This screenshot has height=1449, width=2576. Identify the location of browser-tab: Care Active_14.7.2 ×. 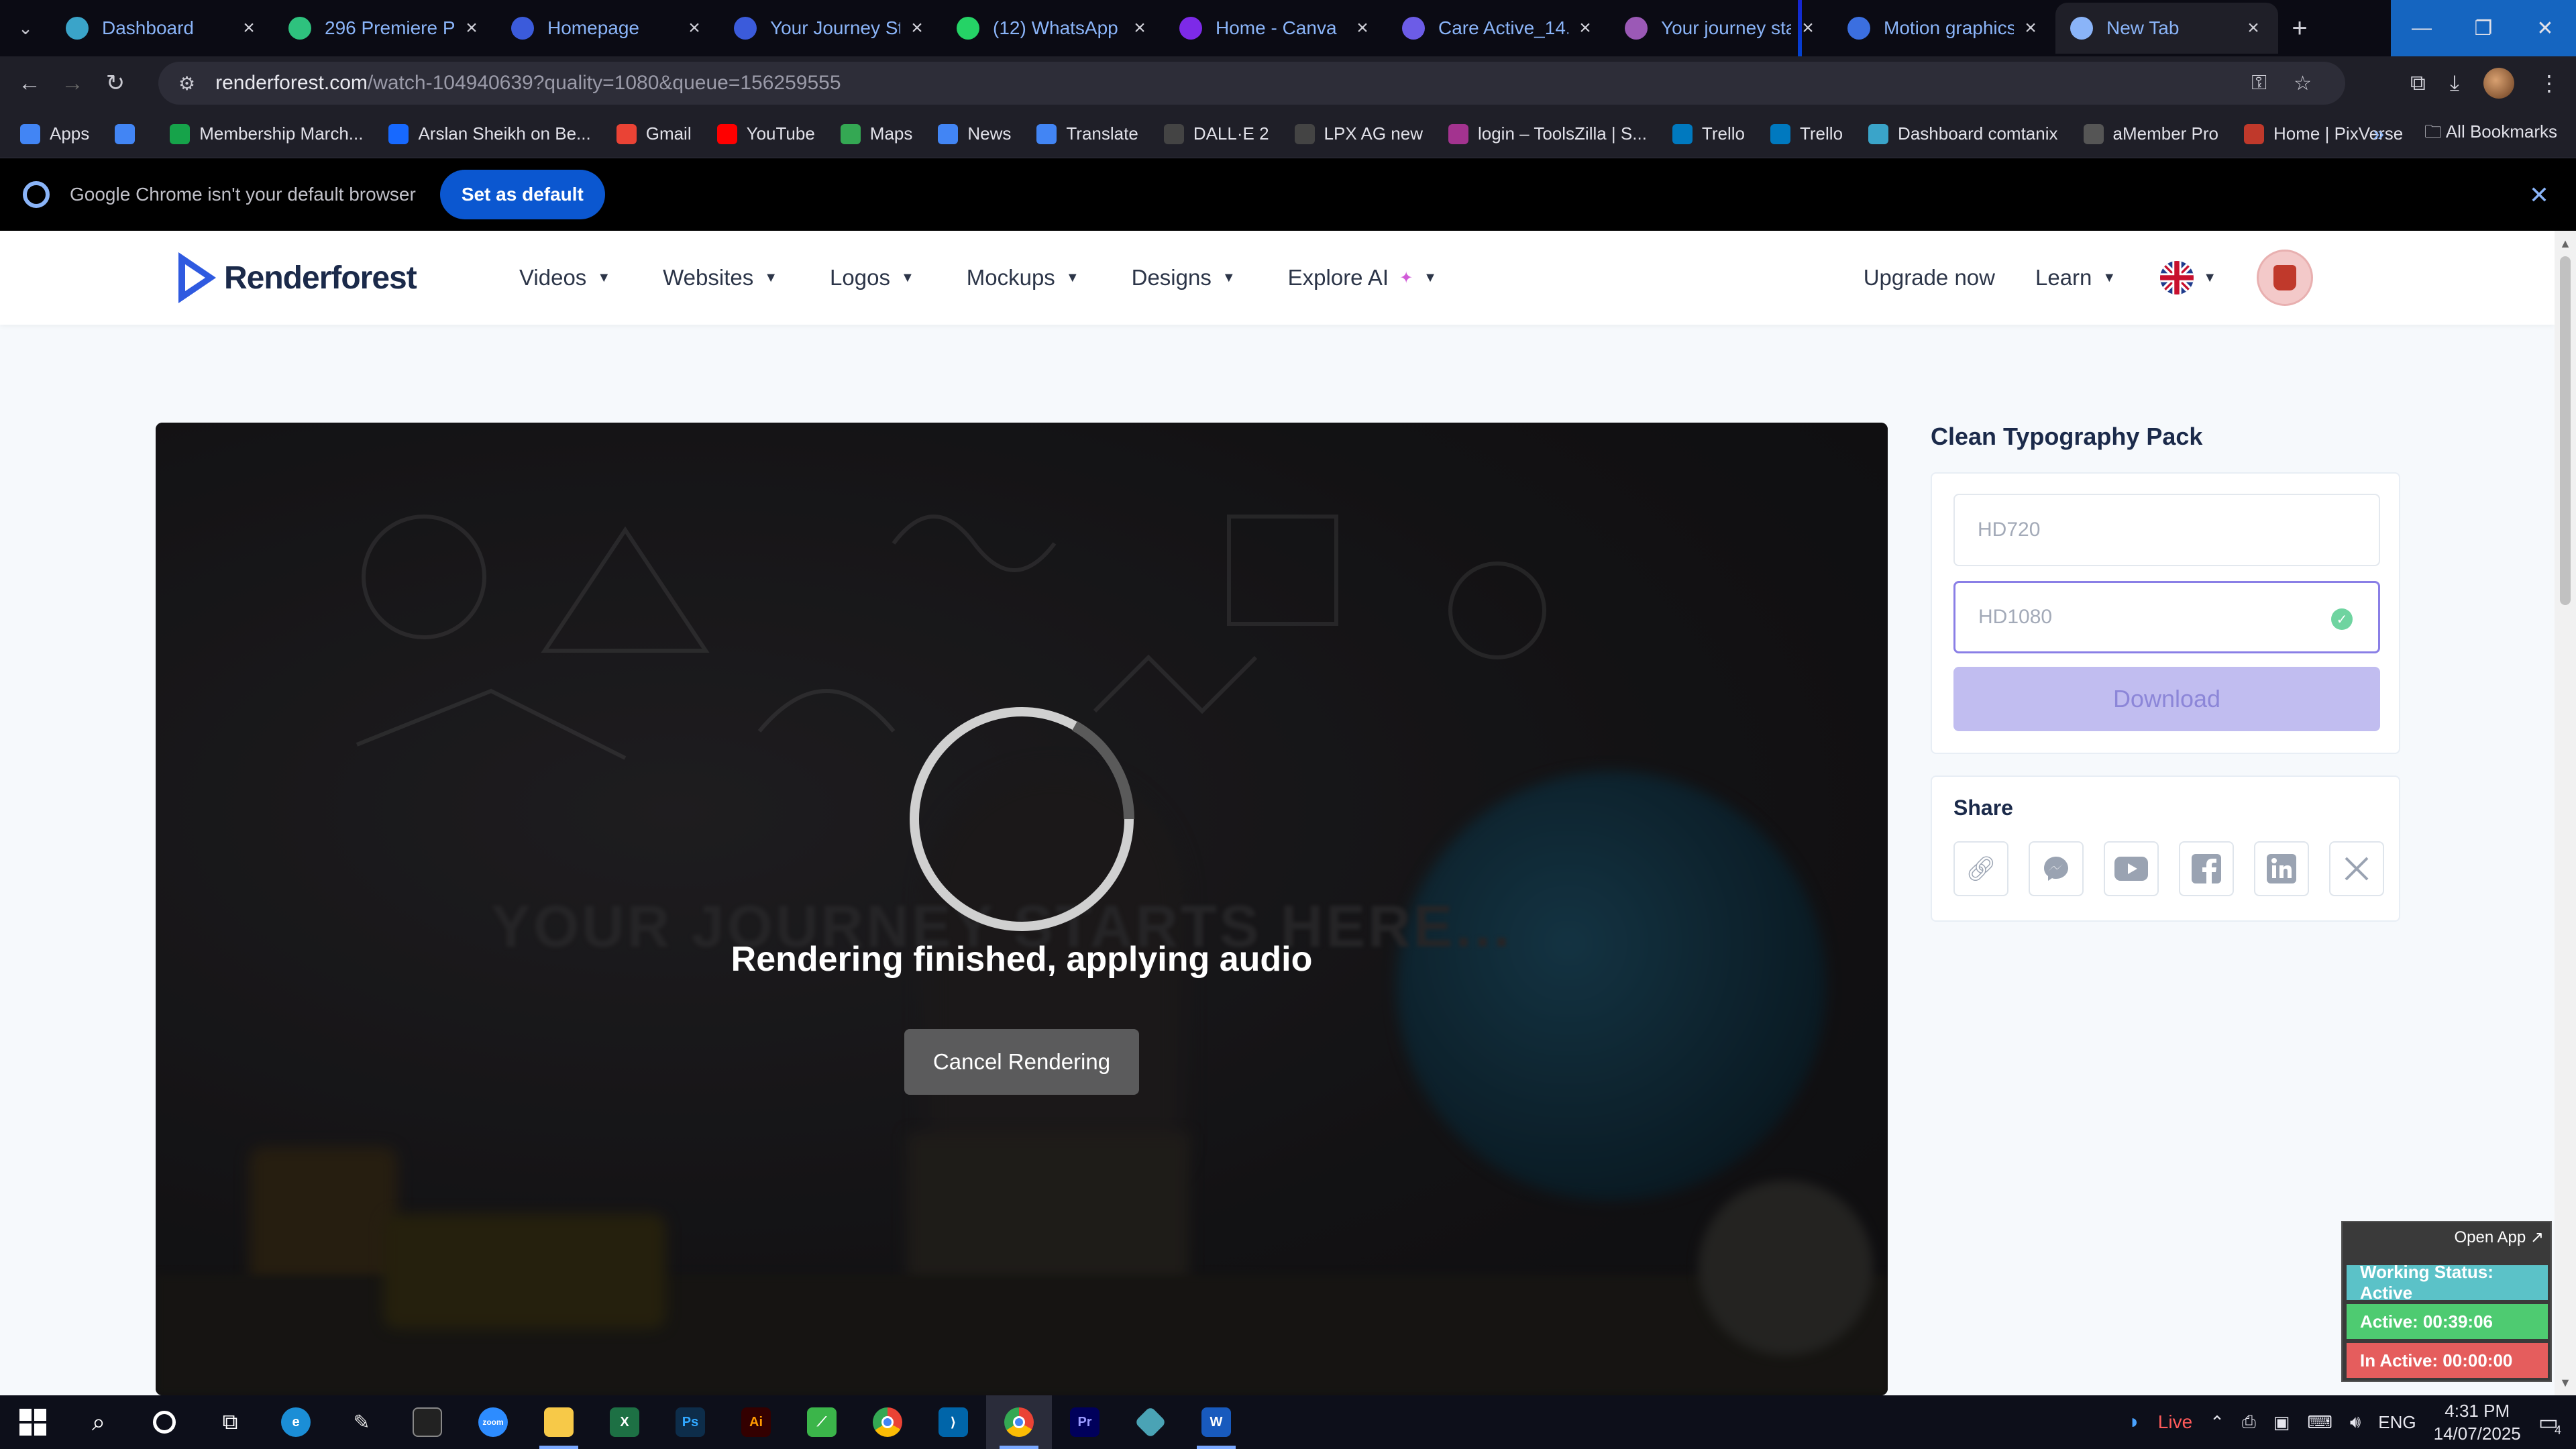
(1498, 28).